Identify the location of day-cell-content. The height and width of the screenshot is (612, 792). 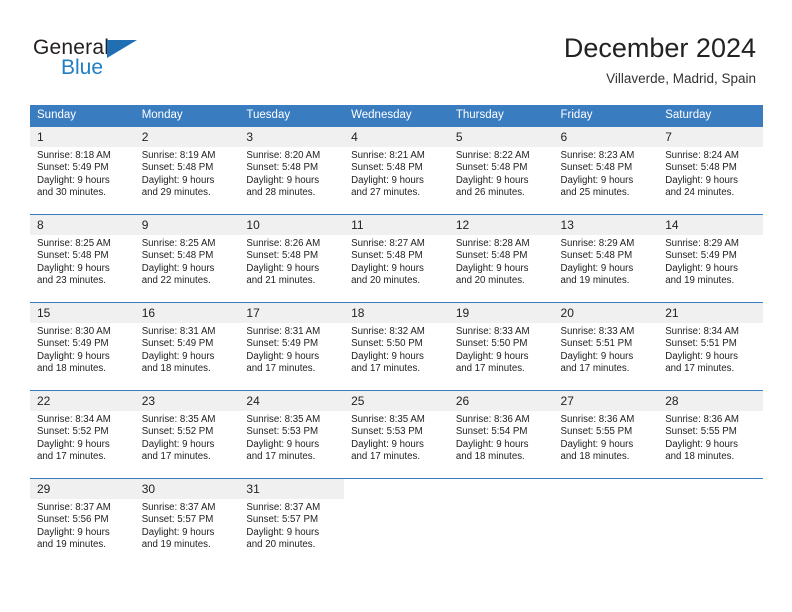
(710, 522).